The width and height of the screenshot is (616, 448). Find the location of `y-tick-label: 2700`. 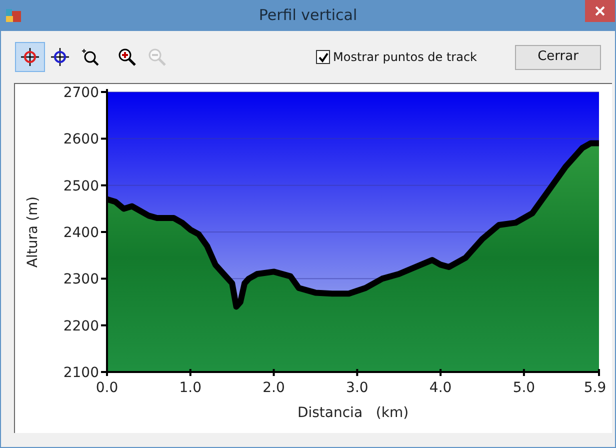

y-tick-label: 2700 is located at coordinates (81, 93).